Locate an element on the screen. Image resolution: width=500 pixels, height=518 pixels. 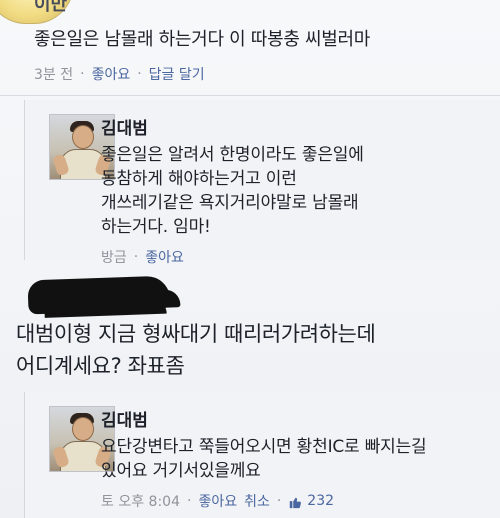
reply-line: 개쓰레기같은 욕지거리야말로 남몰래 is located at coordinates (230, 203).